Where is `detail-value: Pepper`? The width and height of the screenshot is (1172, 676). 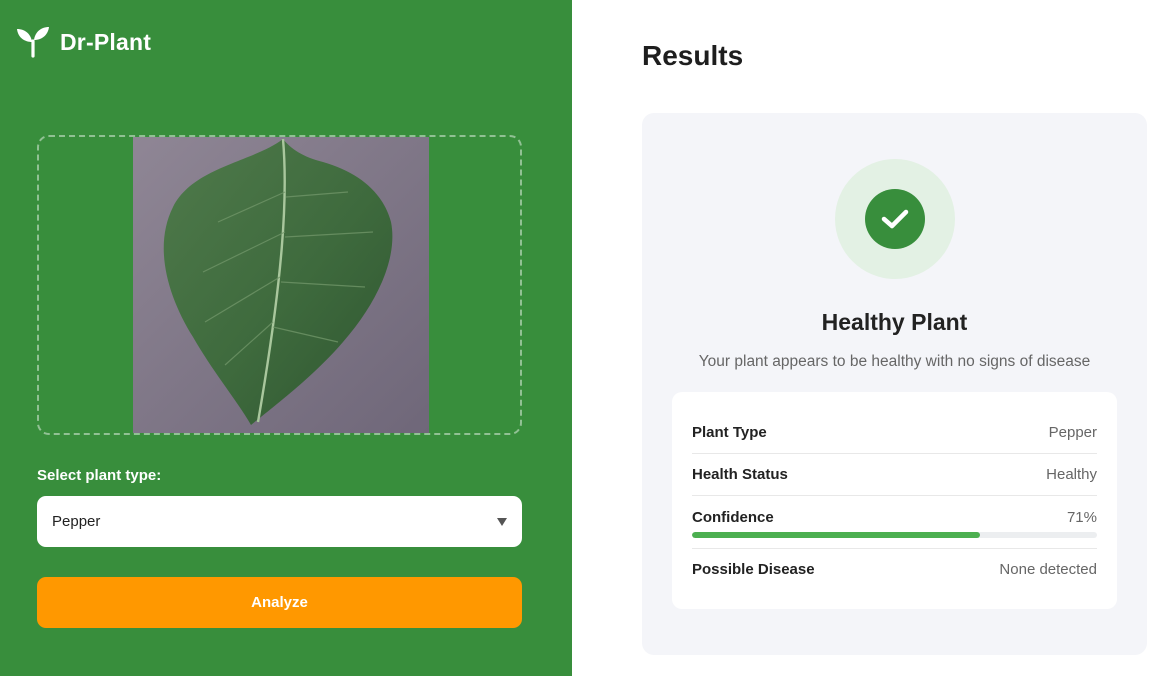
detail-value: Pepper is located at coordinates (1072, 432).